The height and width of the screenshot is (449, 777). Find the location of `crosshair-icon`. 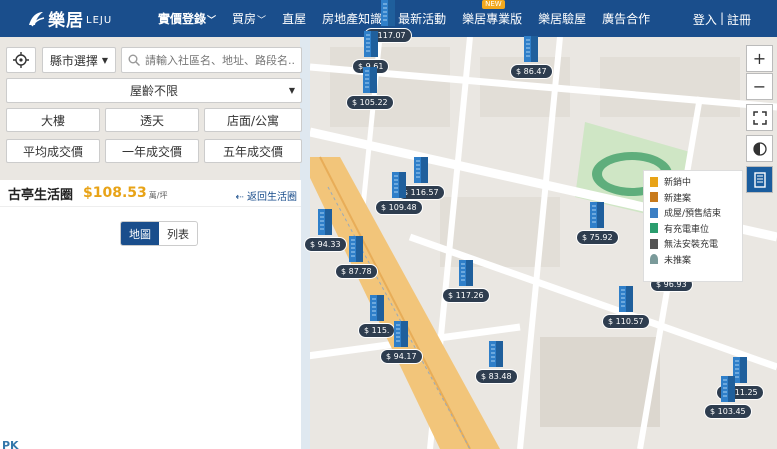

crosshair-icon is located at coordinates (21, 60).